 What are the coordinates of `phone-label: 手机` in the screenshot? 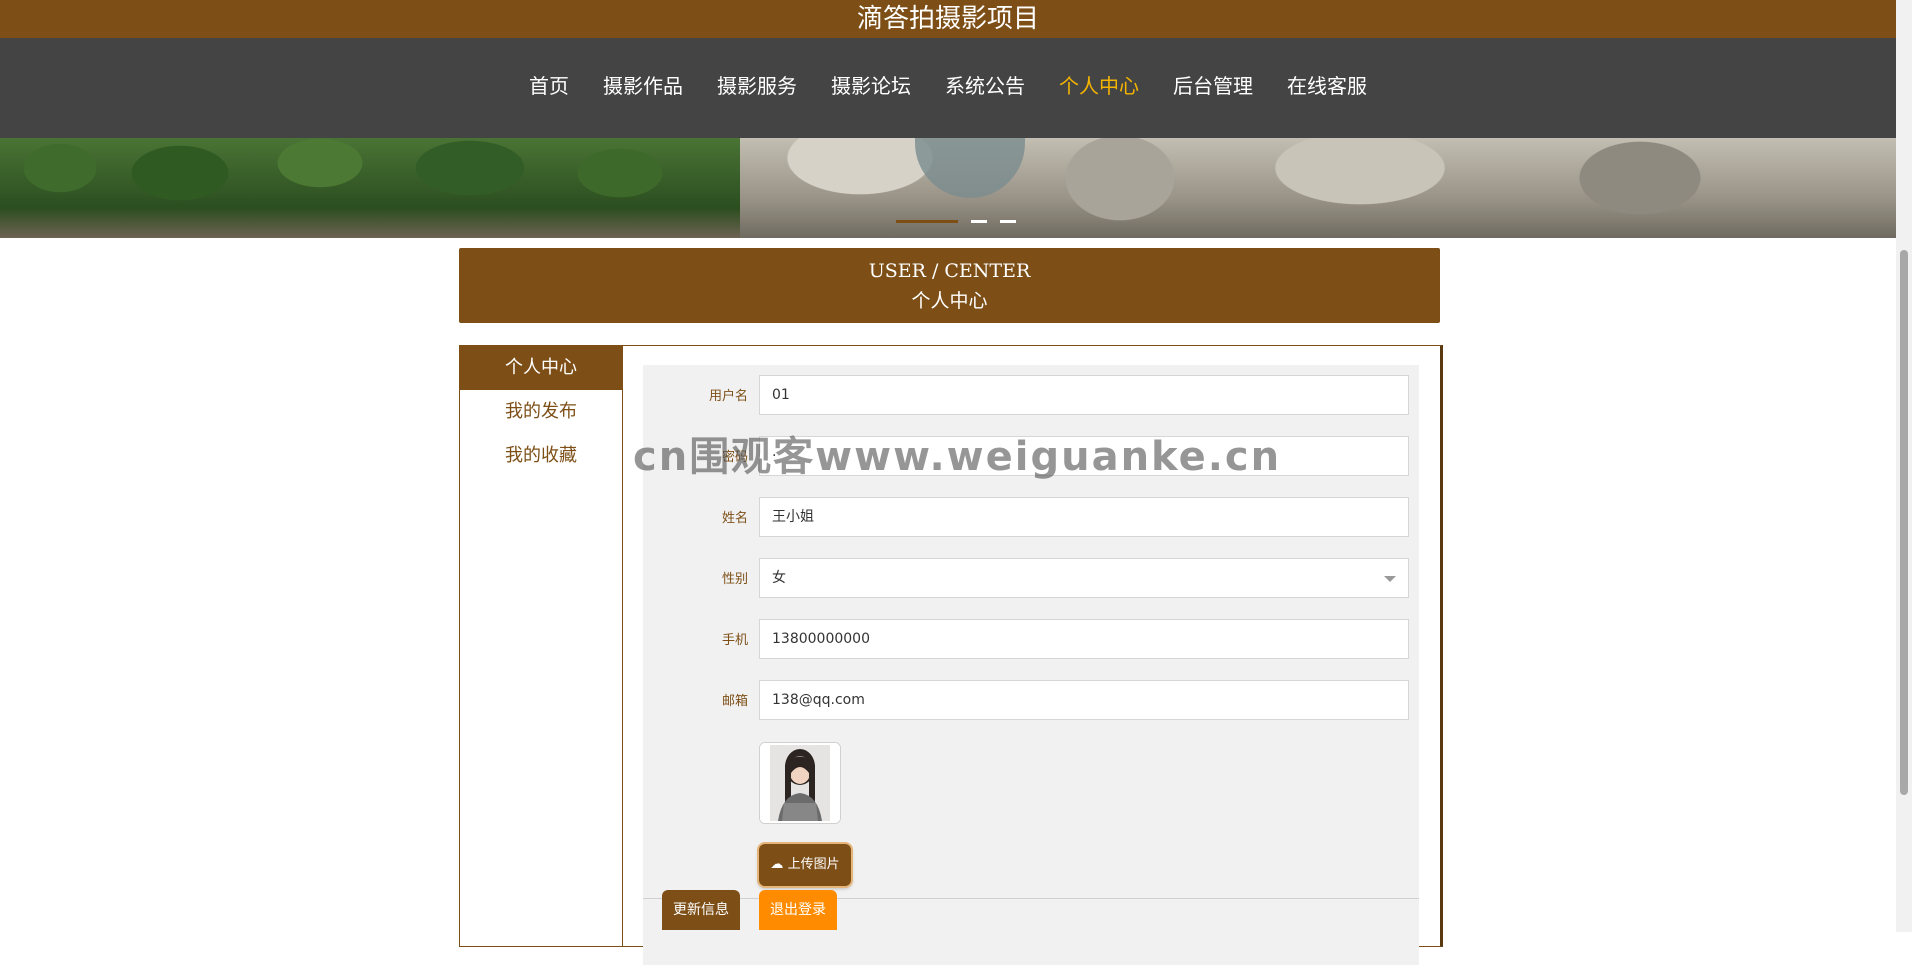 It's located at (734, 640).